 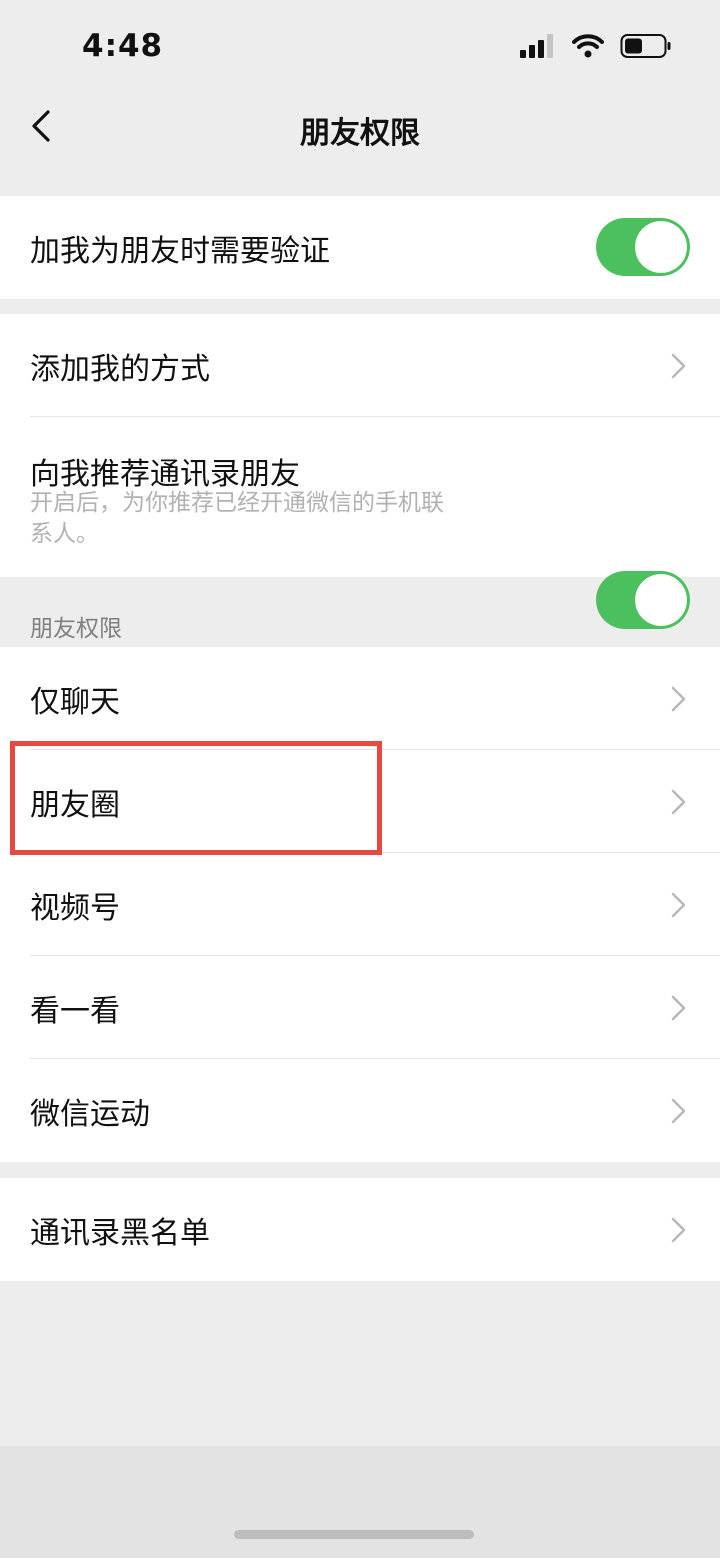 What do you see at coordinates (360, 133) in the screenshot?
I see `page-title: 朋友权限` at bounding box center [360, 133].